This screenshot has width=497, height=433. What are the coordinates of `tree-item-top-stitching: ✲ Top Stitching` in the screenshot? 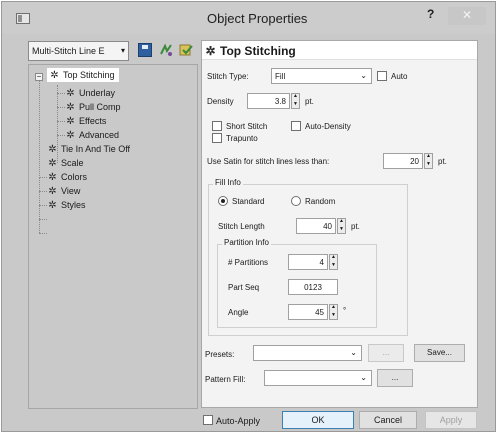 It's located at (83, 75).